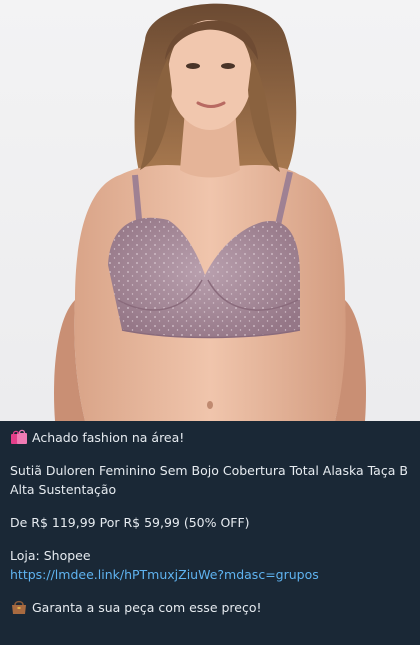 The width and height of the screenshot is (420, 645). I want to click on cta-text: Garanta a sua peça com esse preço!, so click(147, 607).